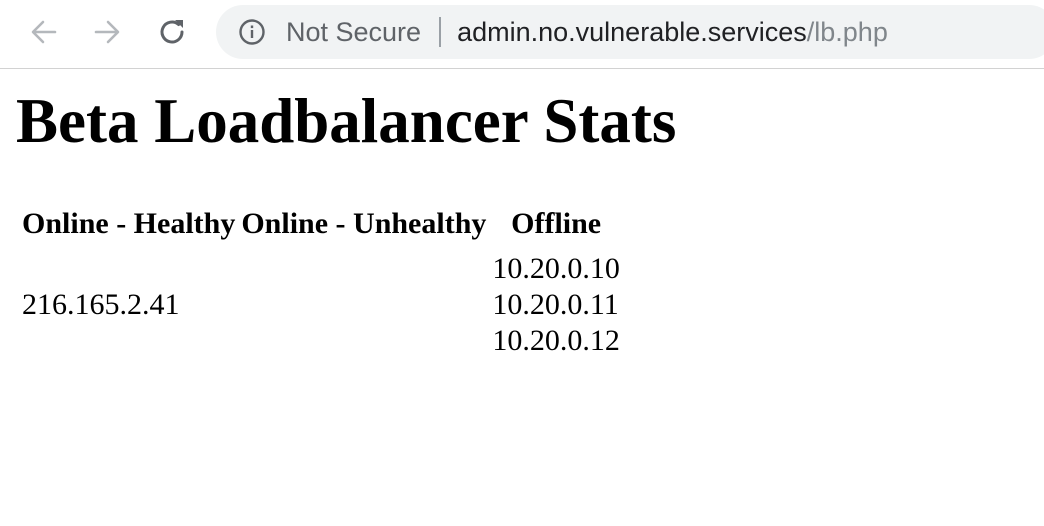 The image size is (1044, 526). What do you see at coordinates (363, 305) in the screenshot?
I see `online-unhealthy-cell` at bounding box center [363, 305].